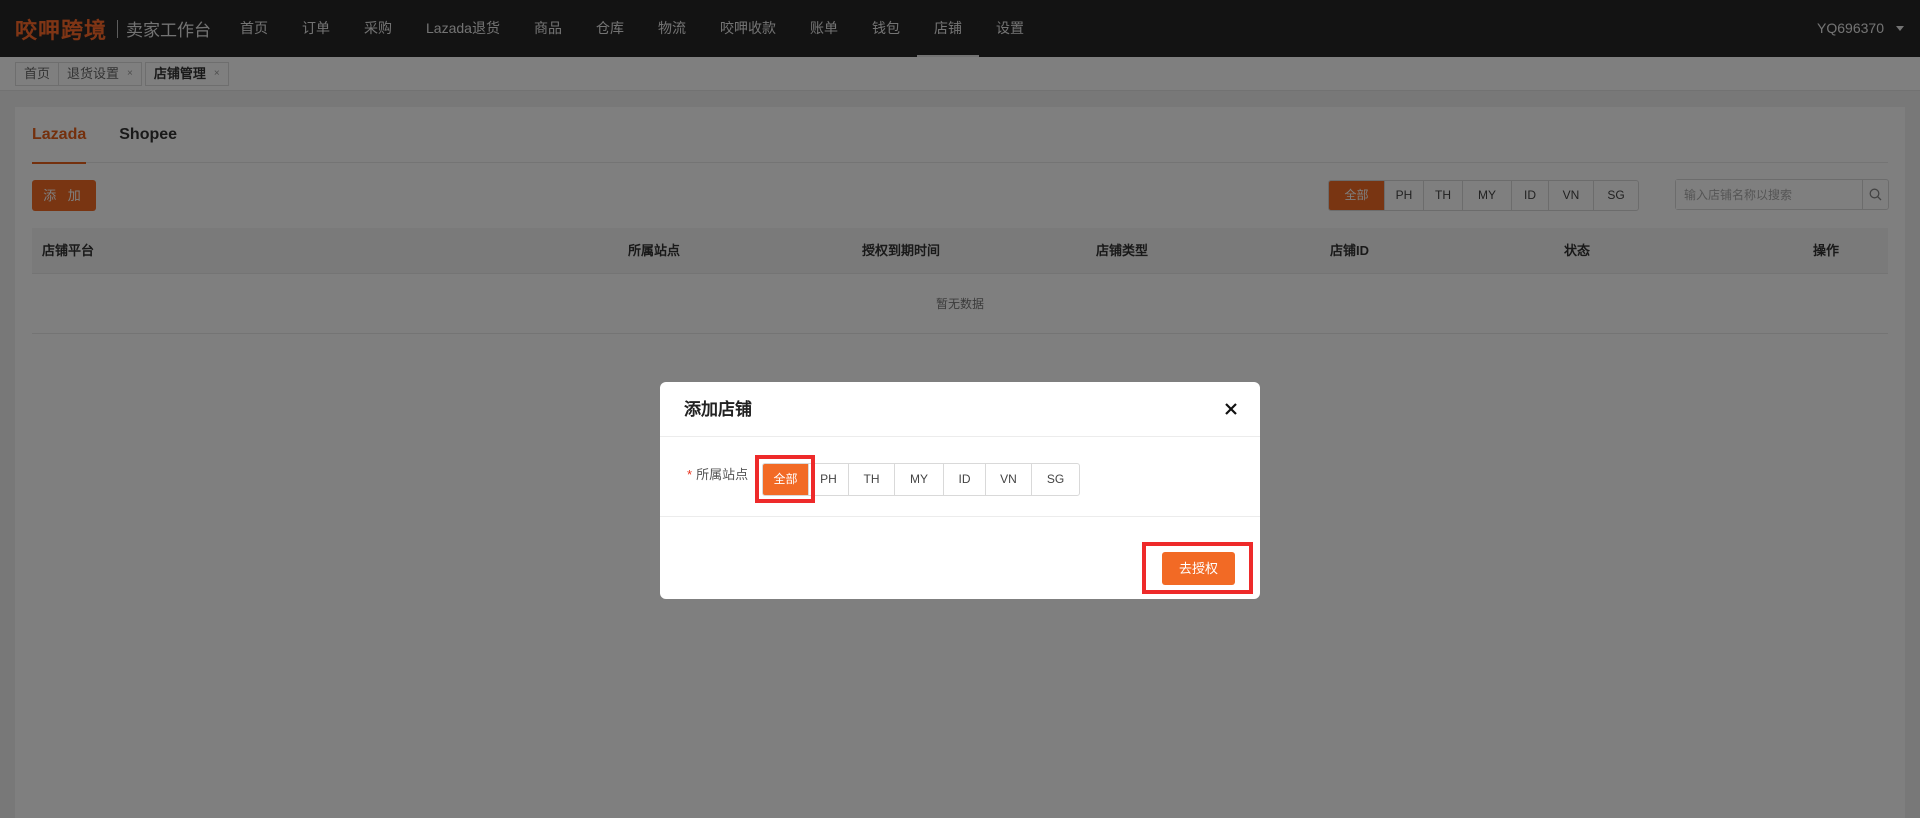 This screenshot has height=818, width=1920. Describe the element at coordinates (1055, 479) in the screenshot. I see `dialog-site-sg: SG` at that location.